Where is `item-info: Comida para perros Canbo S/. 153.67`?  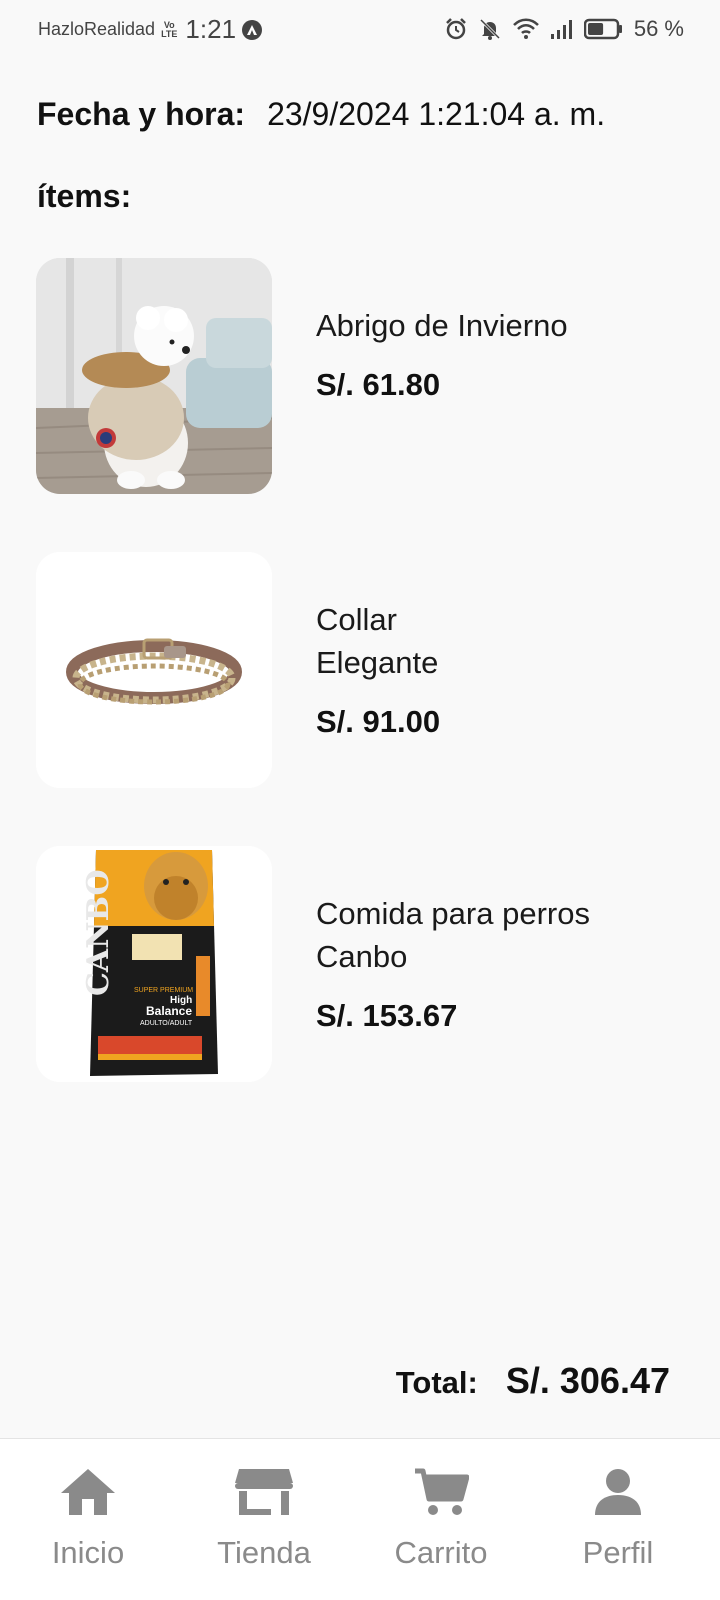 item-info: Comida para perros Canbo S/. 153.67 is located at coordinates (501, 963).